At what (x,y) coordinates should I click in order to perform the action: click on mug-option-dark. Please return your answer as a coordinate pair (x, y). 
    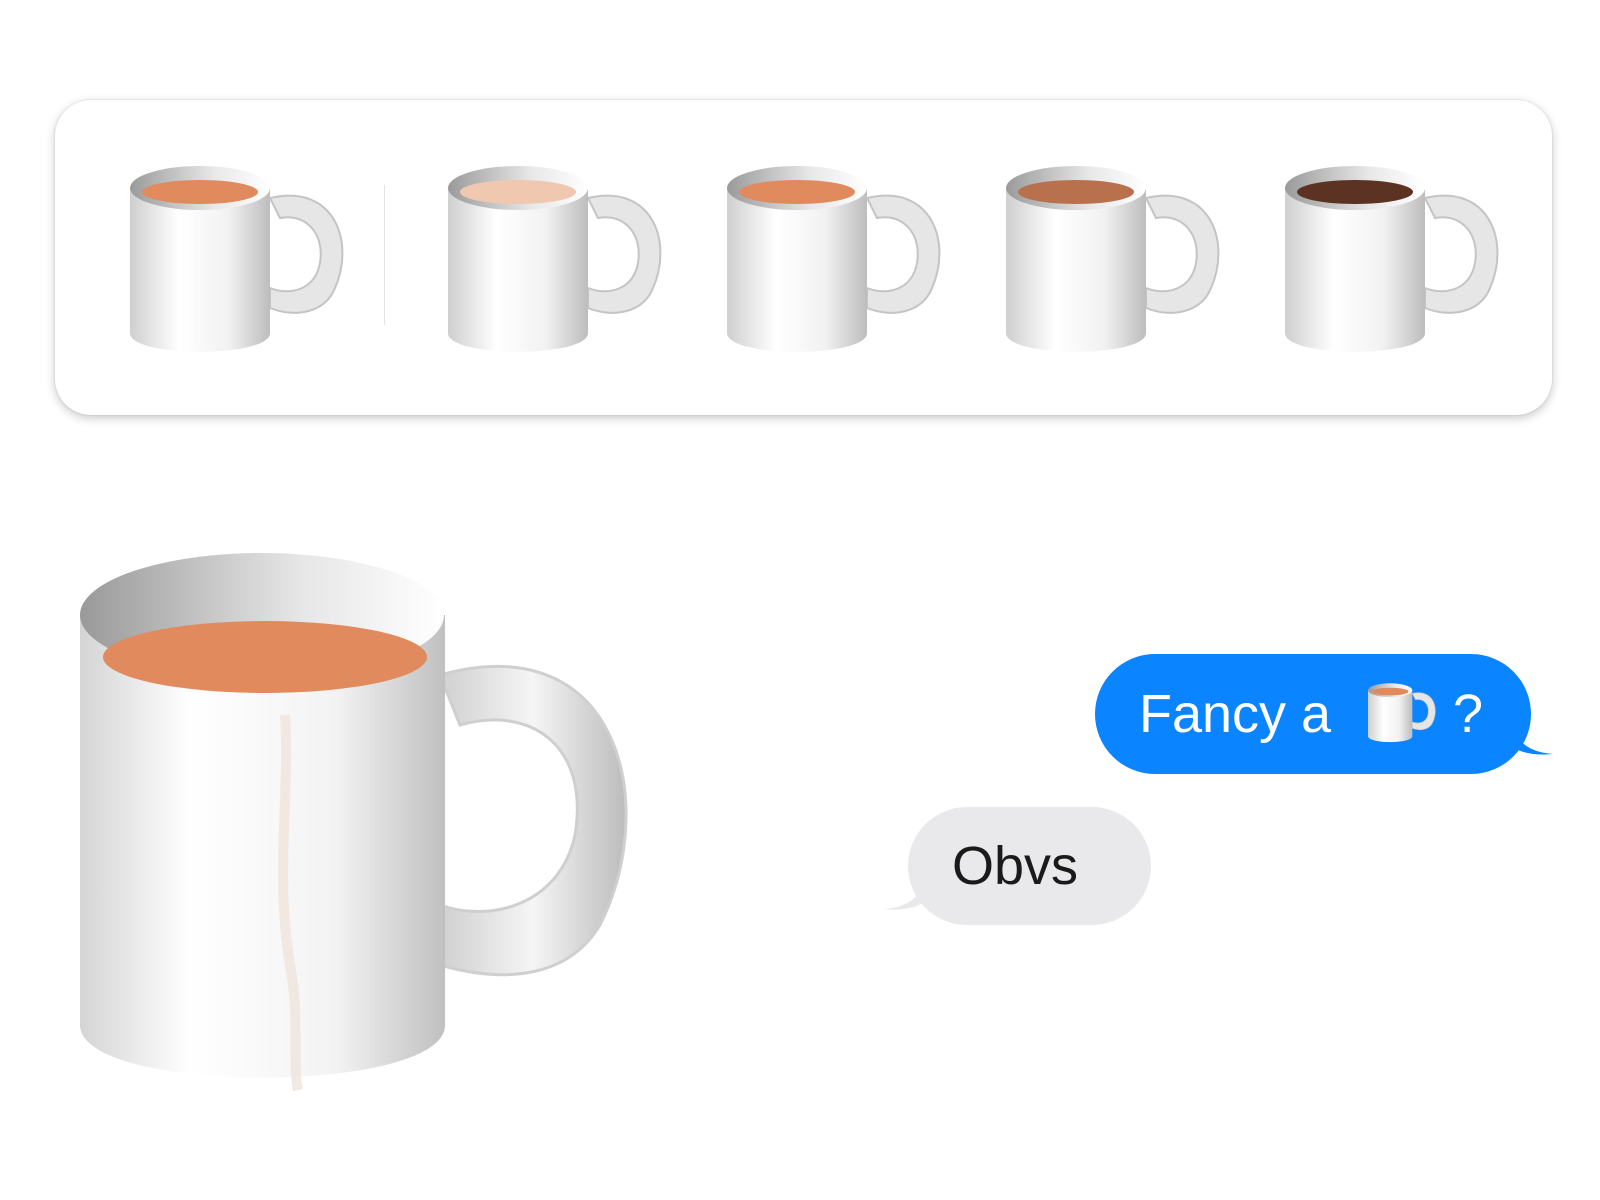
    Looking at the image, I should click on (1405, 263).